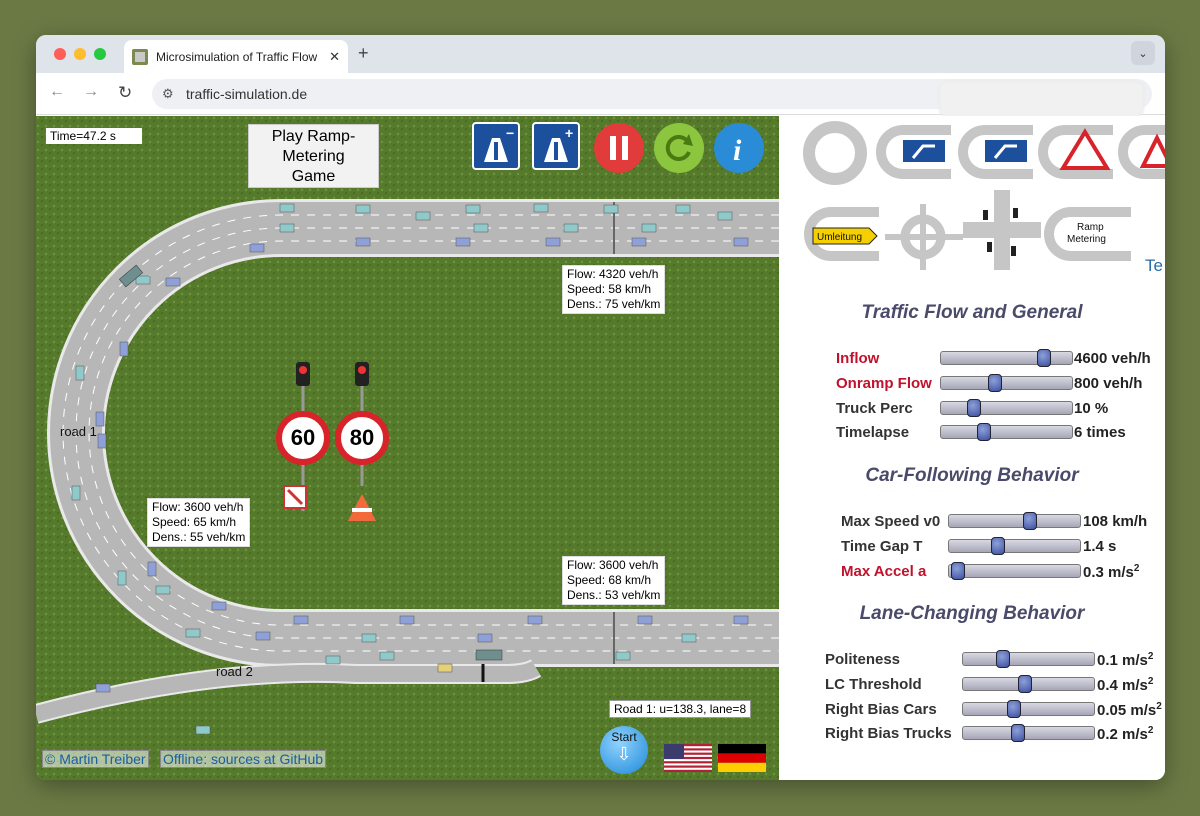  Describe the element at coordinates (924, 237) in the screenshot. I see `scenario-roundabout` at that location.